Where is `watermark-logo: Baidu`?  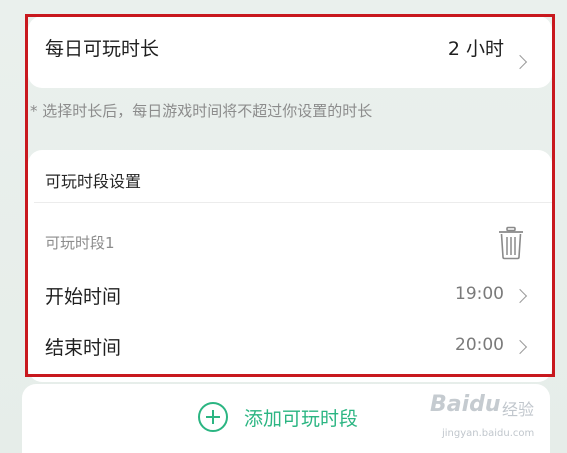
watermark-logo: Baidu is located at coordinates (465, 404).